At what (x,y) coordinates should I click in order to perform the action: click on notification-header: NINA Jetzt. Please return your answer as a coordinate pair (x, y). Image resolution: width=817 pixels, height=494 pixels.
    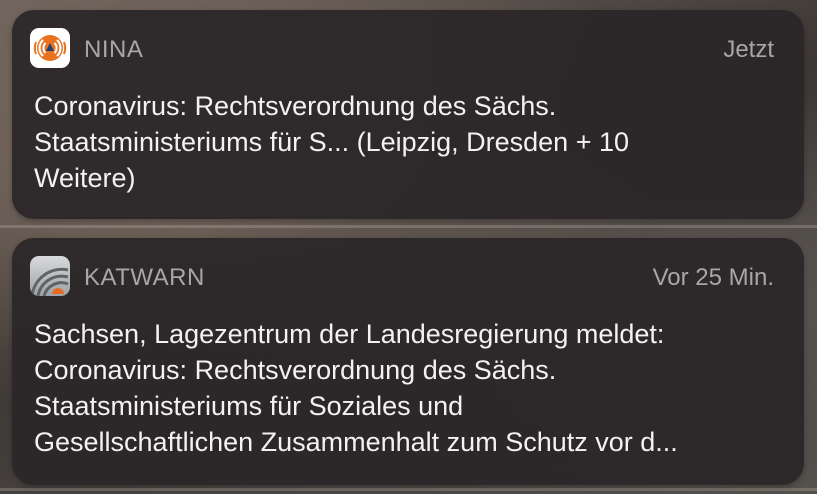
    Looking at the image, I should click on (408, 50).